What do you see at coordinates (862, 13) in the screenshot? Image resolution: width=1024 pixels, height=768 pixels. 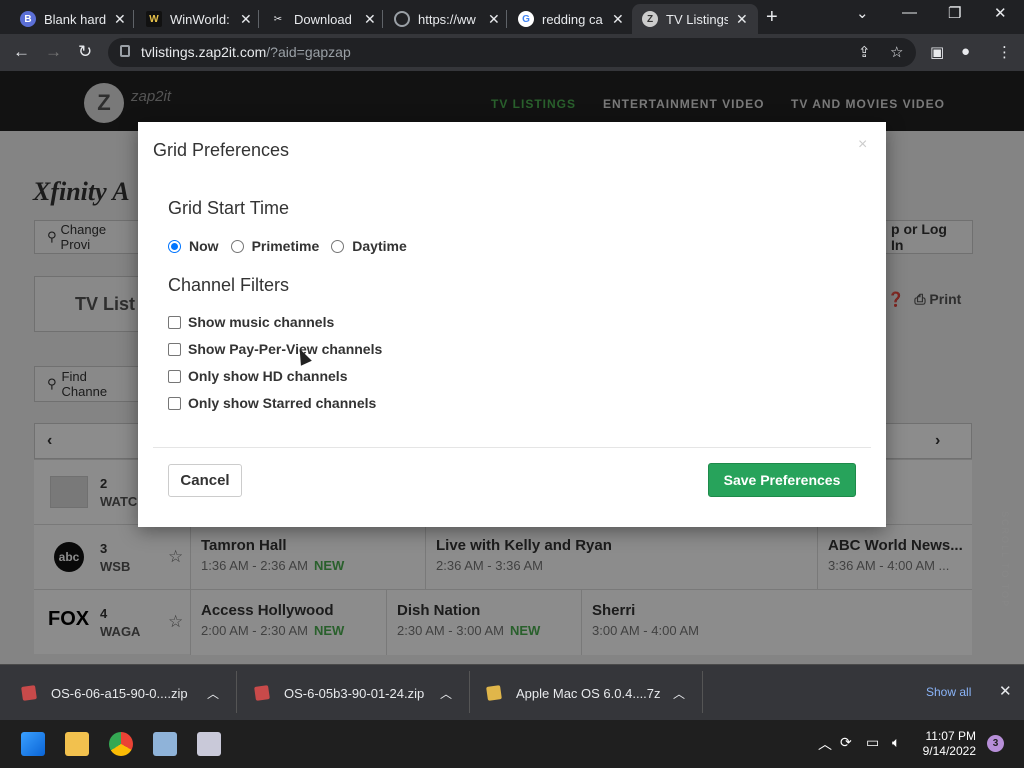 I see `tab-search-icon: ⌄` at bounding box center [862, 13].